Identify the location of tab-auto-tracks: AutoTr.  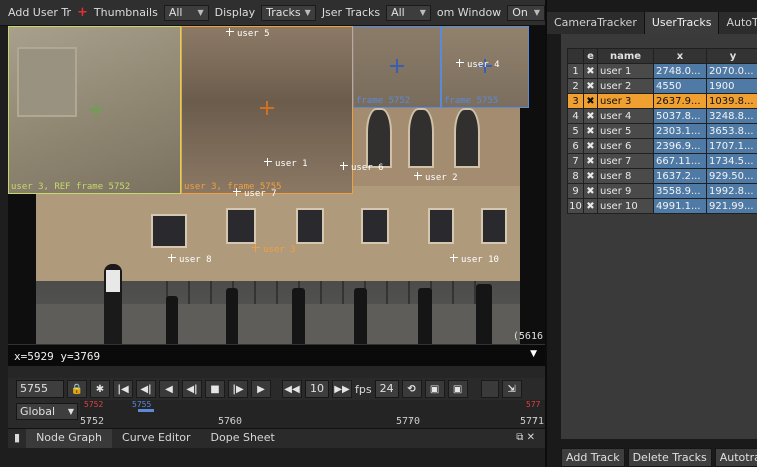
(738, 23).